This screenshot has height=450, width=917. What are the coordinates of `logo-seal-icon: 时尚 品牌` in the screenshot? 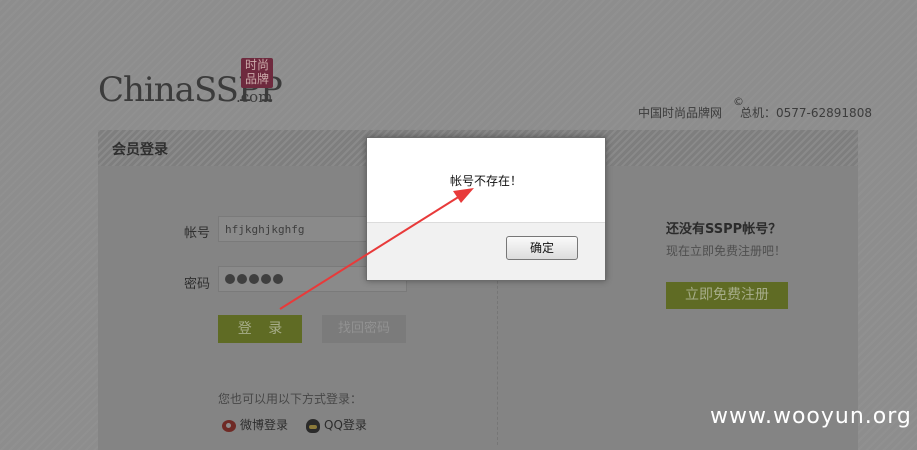 It's located at (257, 73).